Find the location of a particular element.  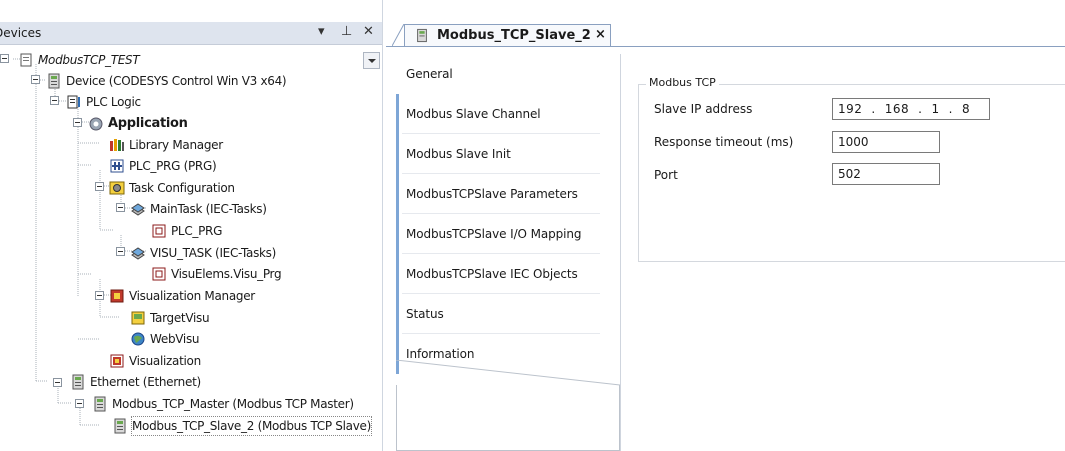

tree-node-label: Application is located at coordinates (148, 123).